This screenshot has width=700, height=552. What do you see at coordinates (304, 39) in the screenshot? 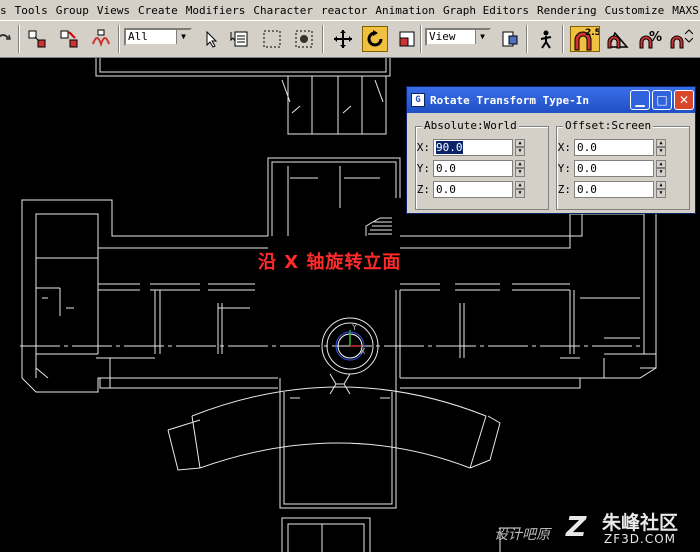
I see `window-crossing-icon` at bounding box center [304, 39].